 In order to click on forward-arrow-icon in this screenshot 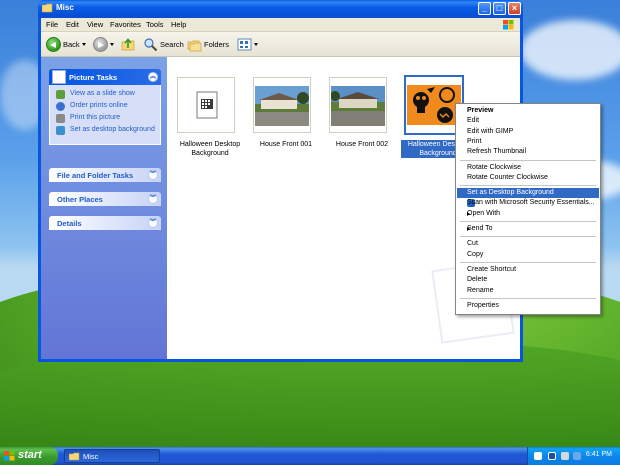, I will do `click(100, 44)`.